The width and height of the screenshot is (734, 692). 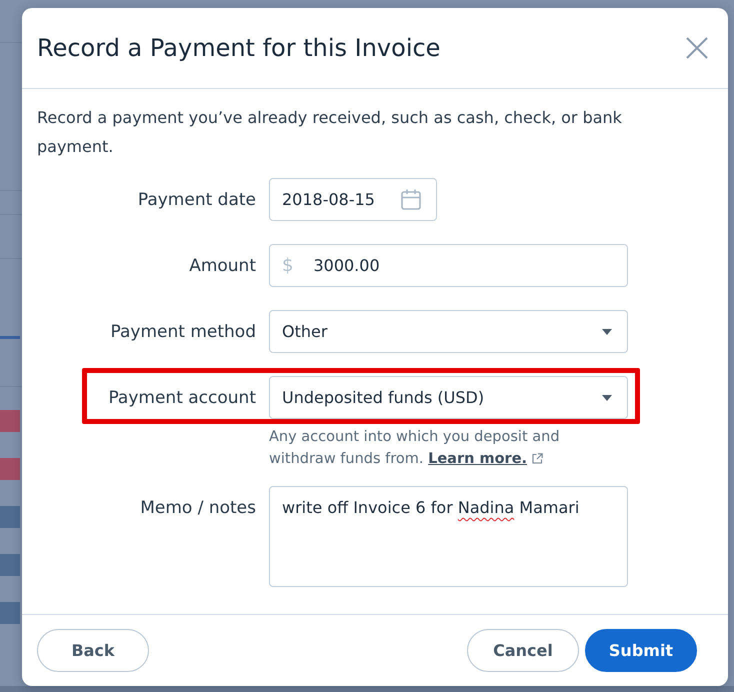 What do you see at coordinates (523, 650) in the screenshot?
I see `secondary-button: Cancel` at bounding box center [523, 650].